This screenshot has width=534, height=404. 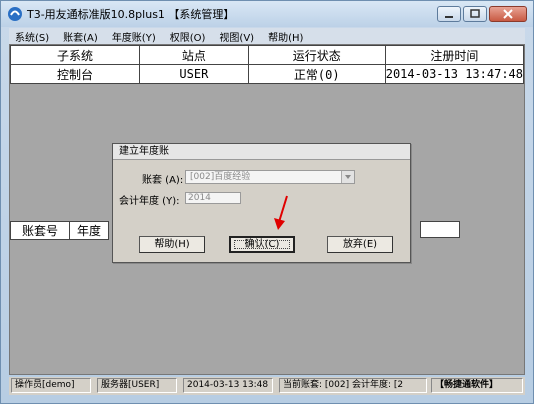 I want to click on cell-status: 正常(0), so click(x=316, y=74).